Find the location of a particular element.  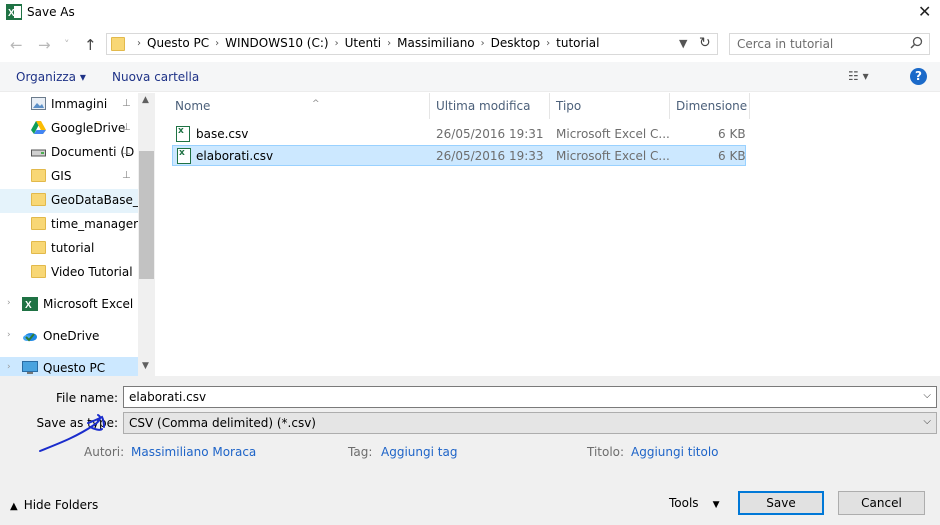

breadcrumb-item: WINDOWS10 (C:) is located at coordinates (276, 43).